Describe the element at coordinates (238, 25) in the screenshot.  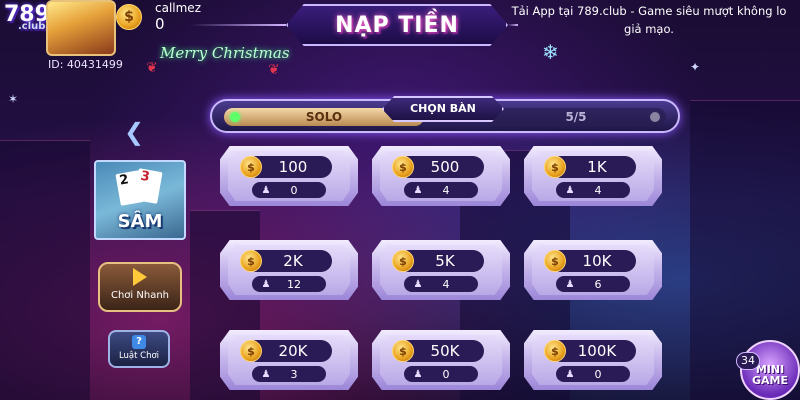
I see `title-divider` at that location.